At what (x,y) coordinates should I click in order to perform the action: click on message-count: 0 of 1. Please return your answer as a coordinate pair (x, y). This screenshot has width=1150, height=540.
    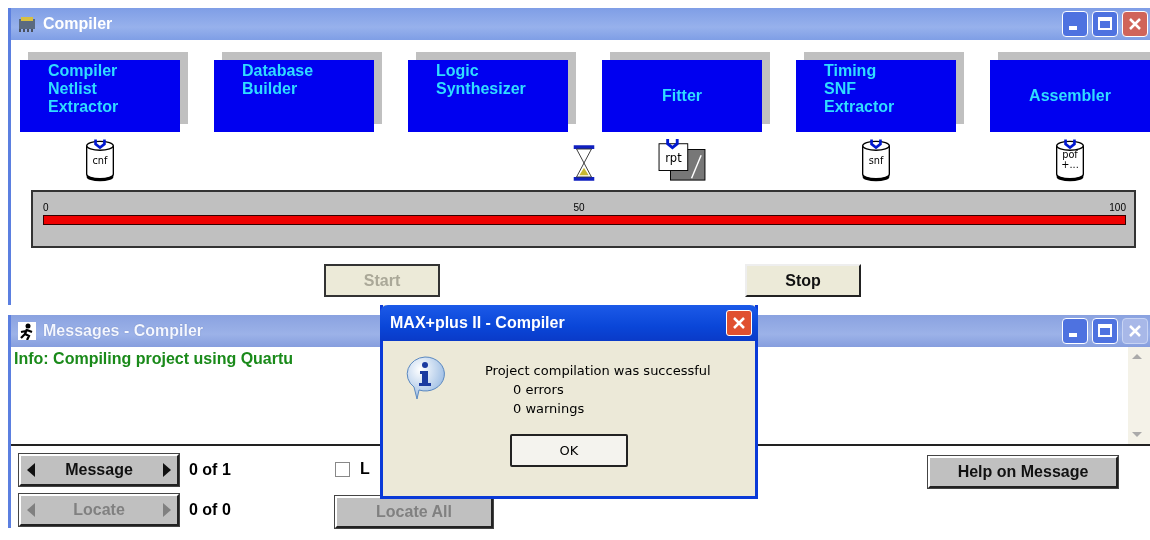
    Looking at the image, I should click on (210, 470).